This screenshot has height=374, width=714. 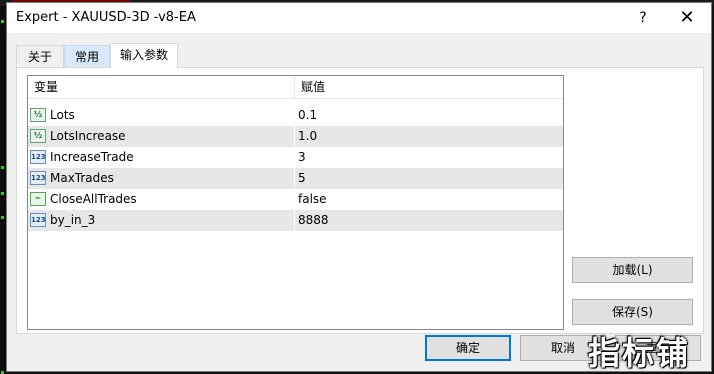 I want to click on parameter-name-cell: 123 IncreaseTrade, so click(x=161, y=157).